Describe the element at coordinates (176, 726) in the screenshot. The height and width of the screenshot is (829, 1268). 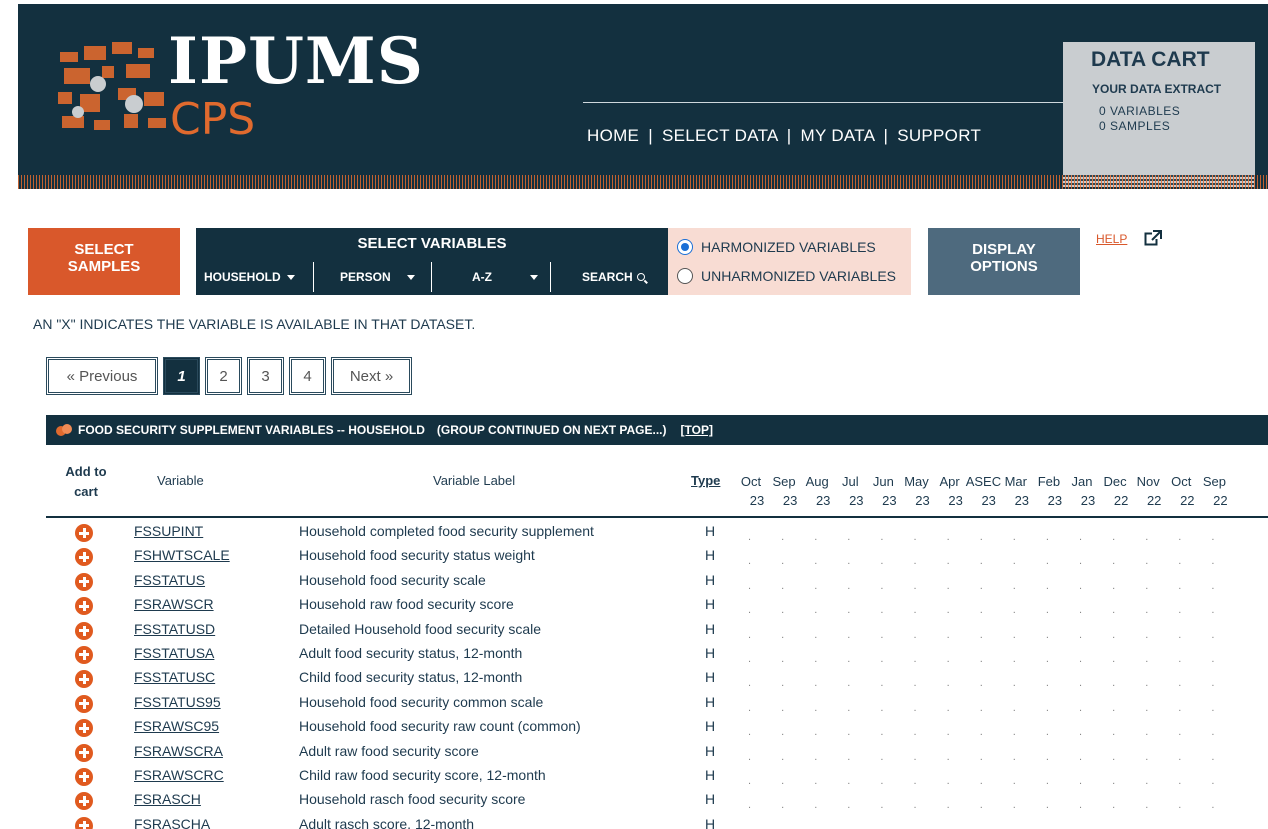
I see `variable-link: FSRAWSC95` at that location.